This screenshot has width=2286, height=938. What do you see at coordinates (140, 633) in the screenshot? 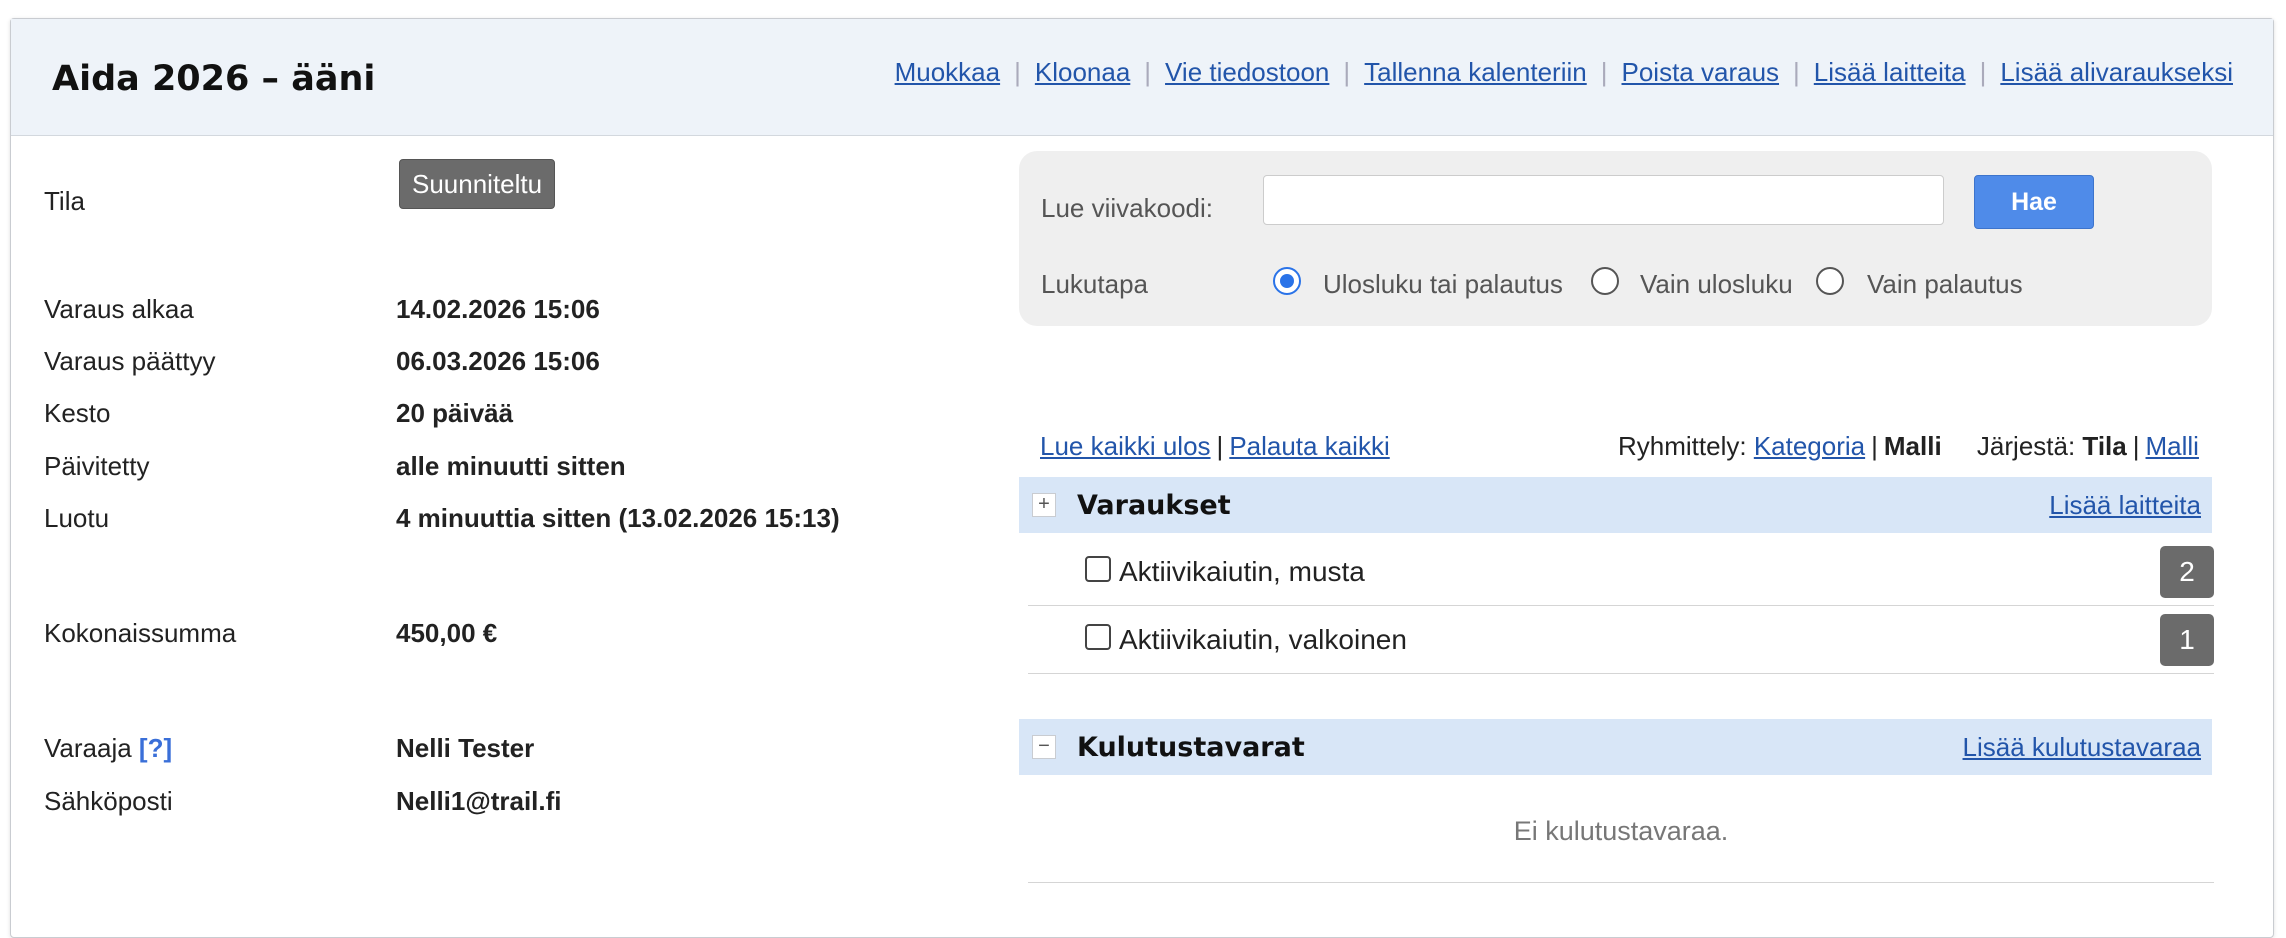
I see `total-label: Kokonaissumma` at bounding box center [140, 633].